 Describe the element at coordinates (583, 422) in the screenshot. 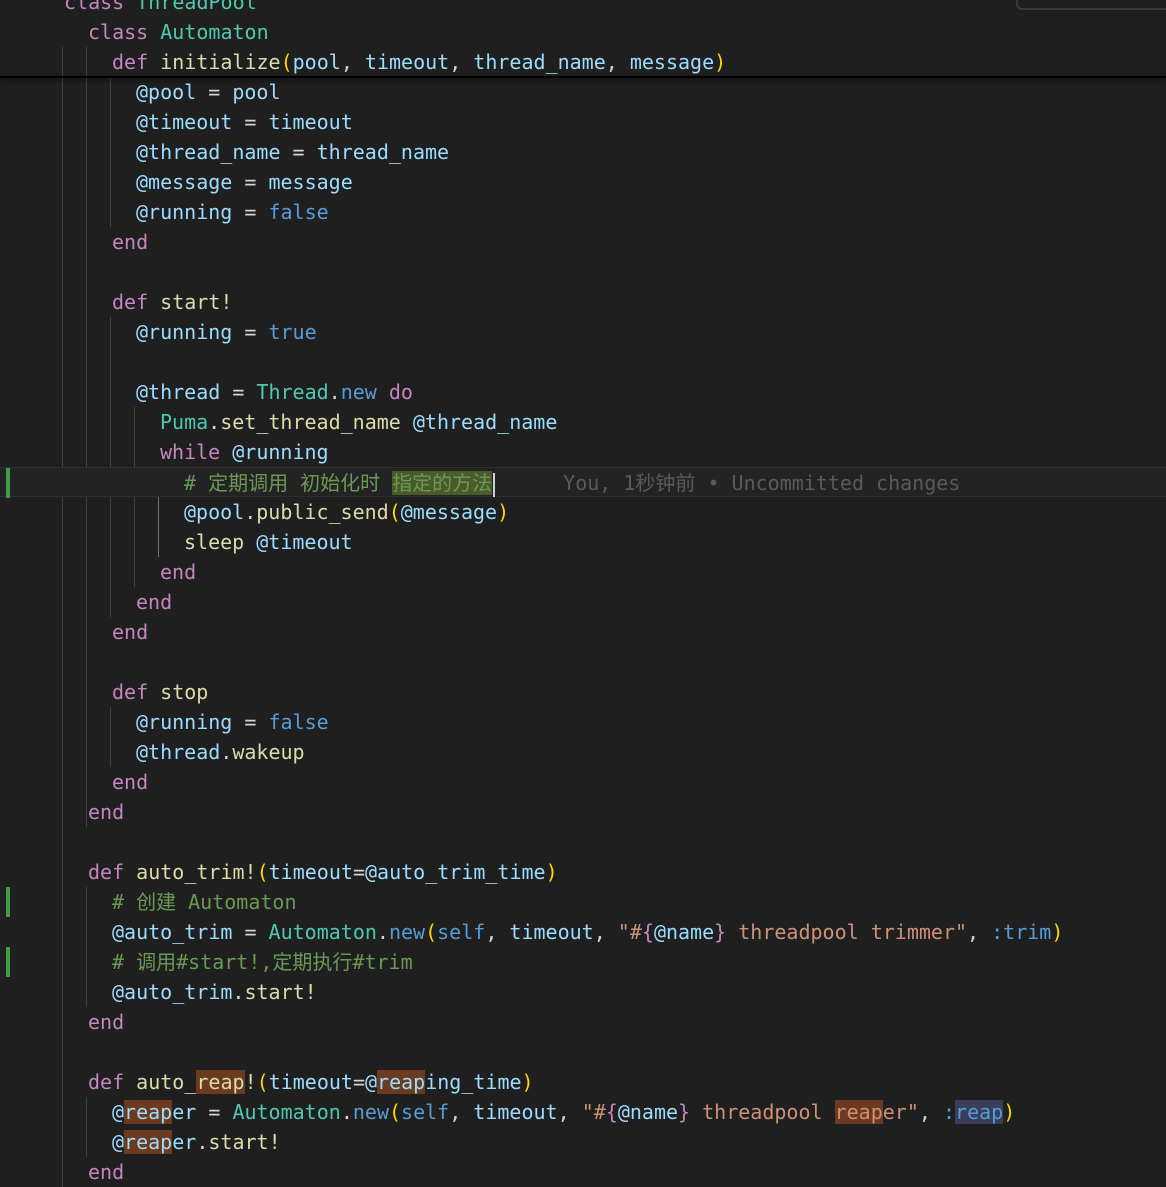

I see `code-line: Puma.set_thread_name @thread_name` at that location.